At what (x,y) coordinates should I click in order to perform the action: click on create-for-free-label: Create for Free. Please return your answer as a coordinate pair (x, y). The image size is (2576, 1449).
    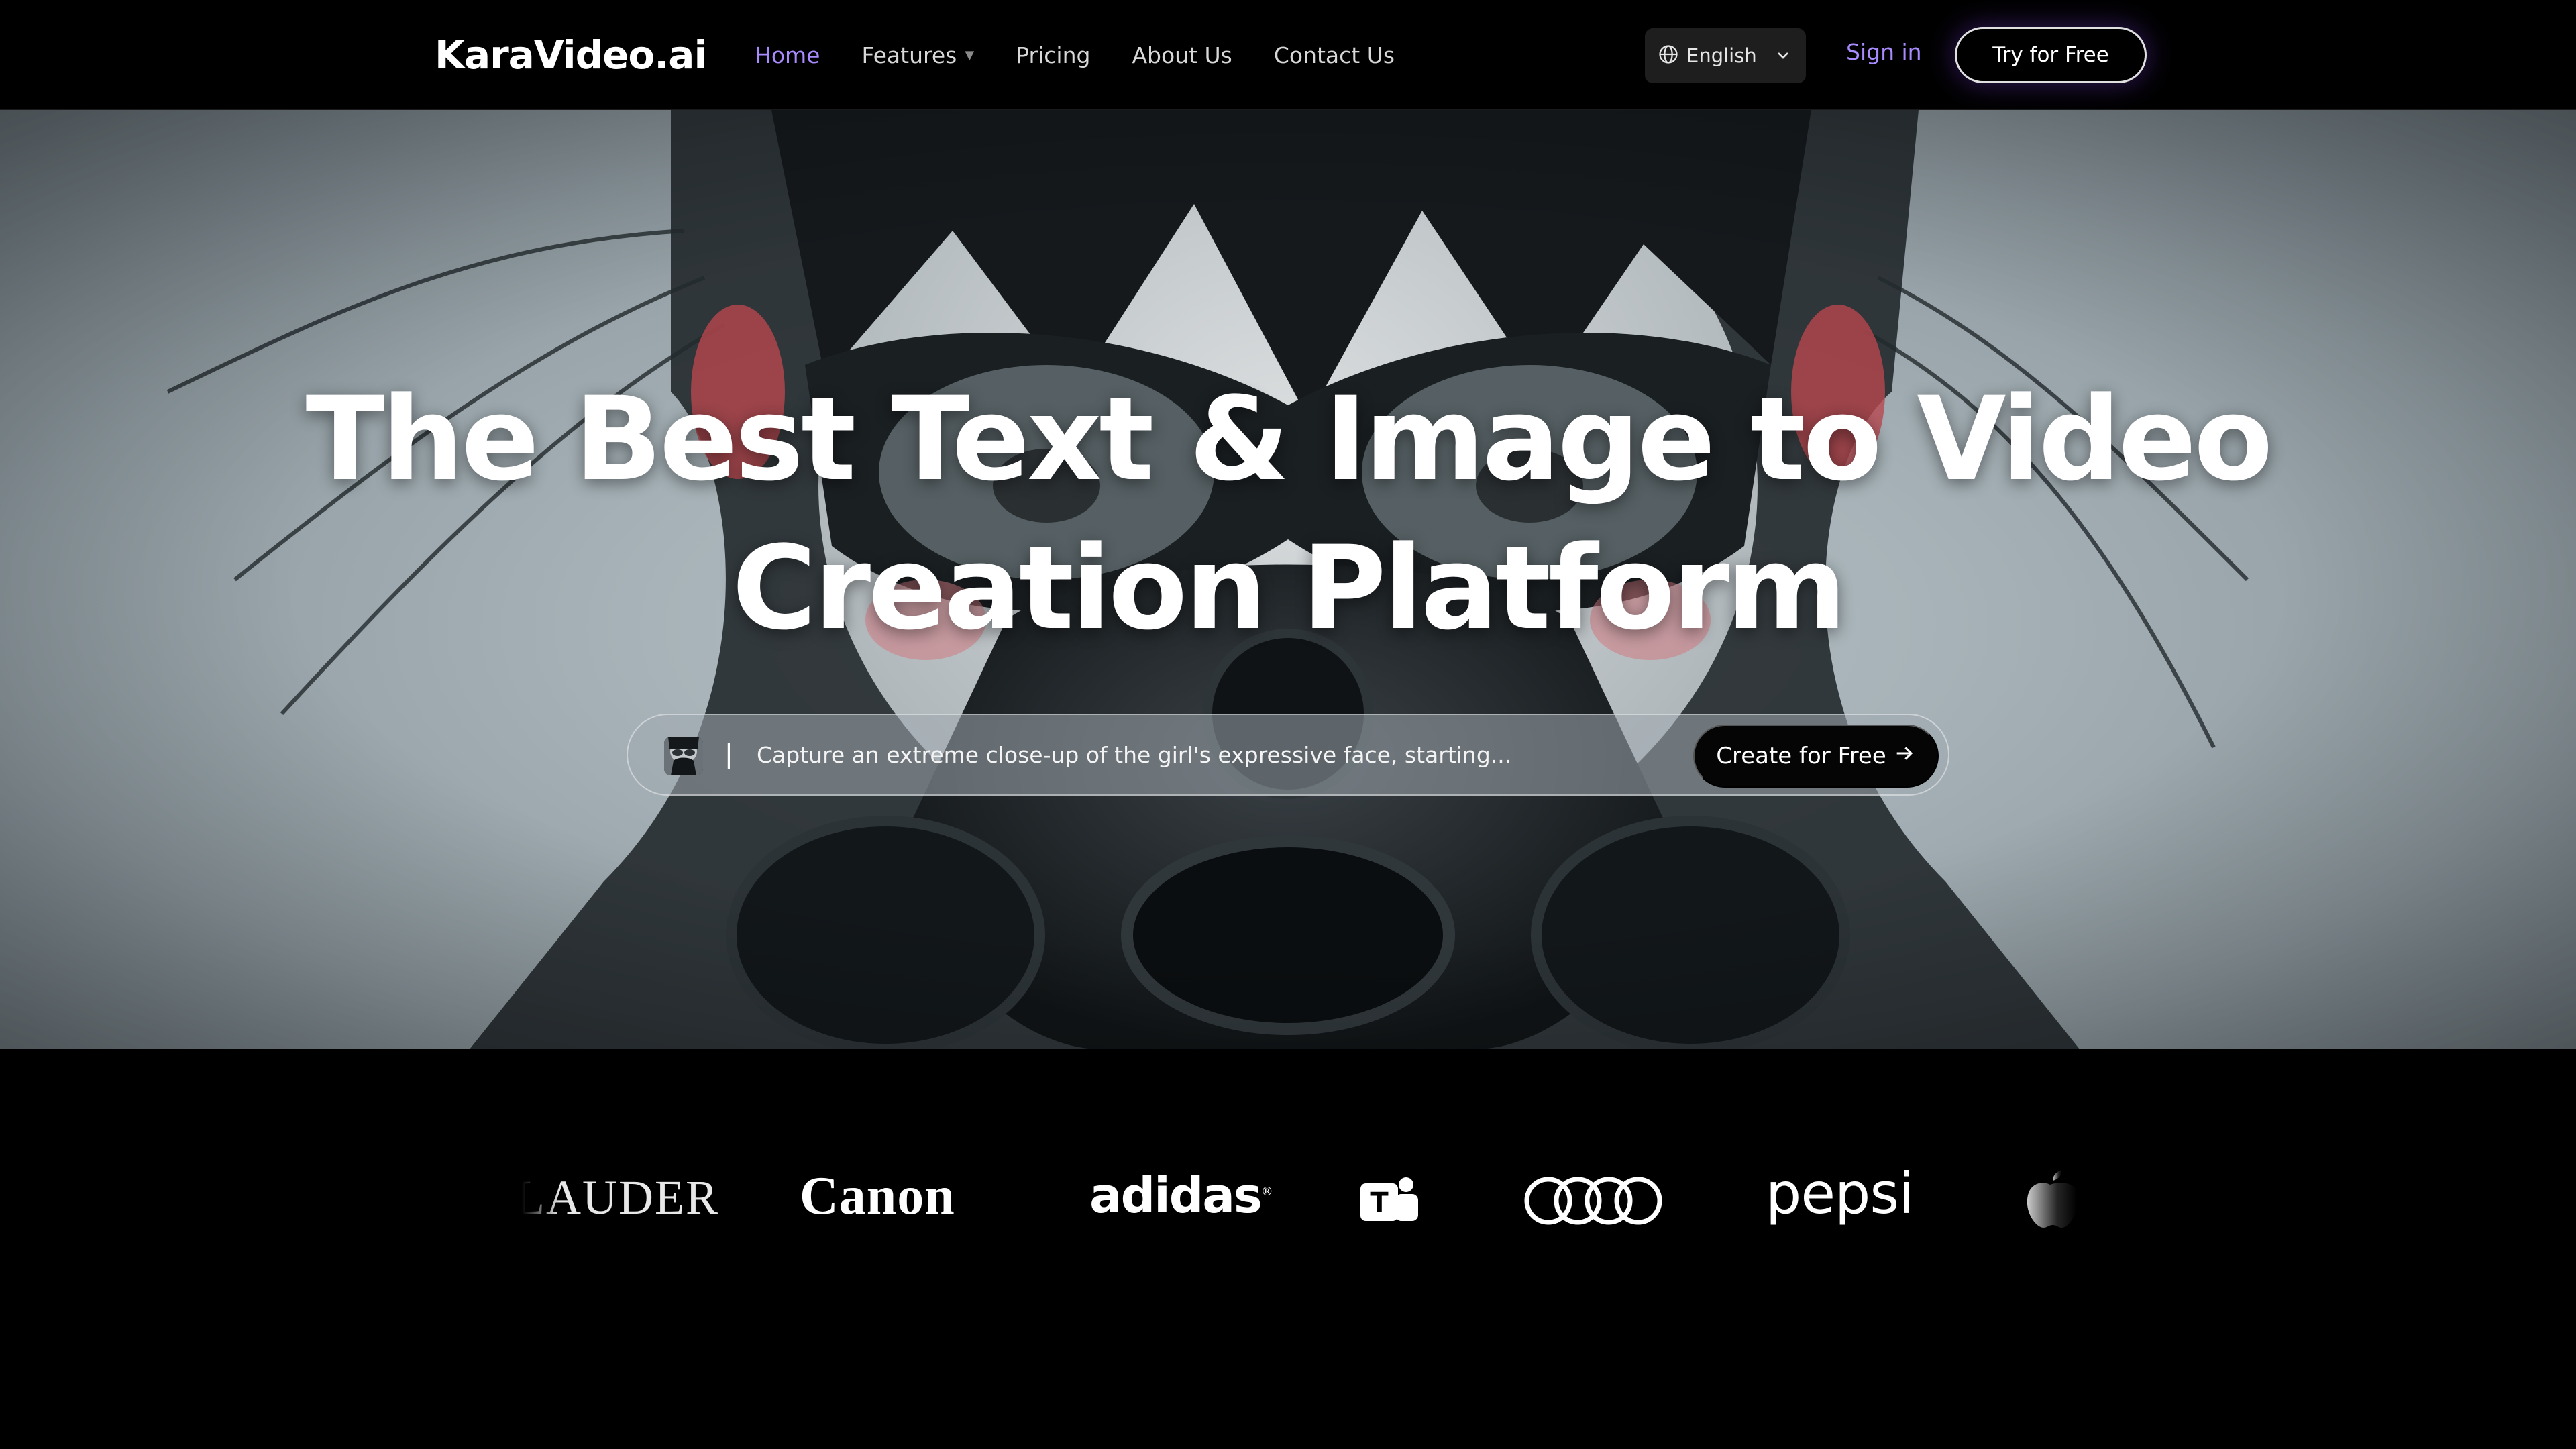
    Looking at the image, I should click on (1801, 756).